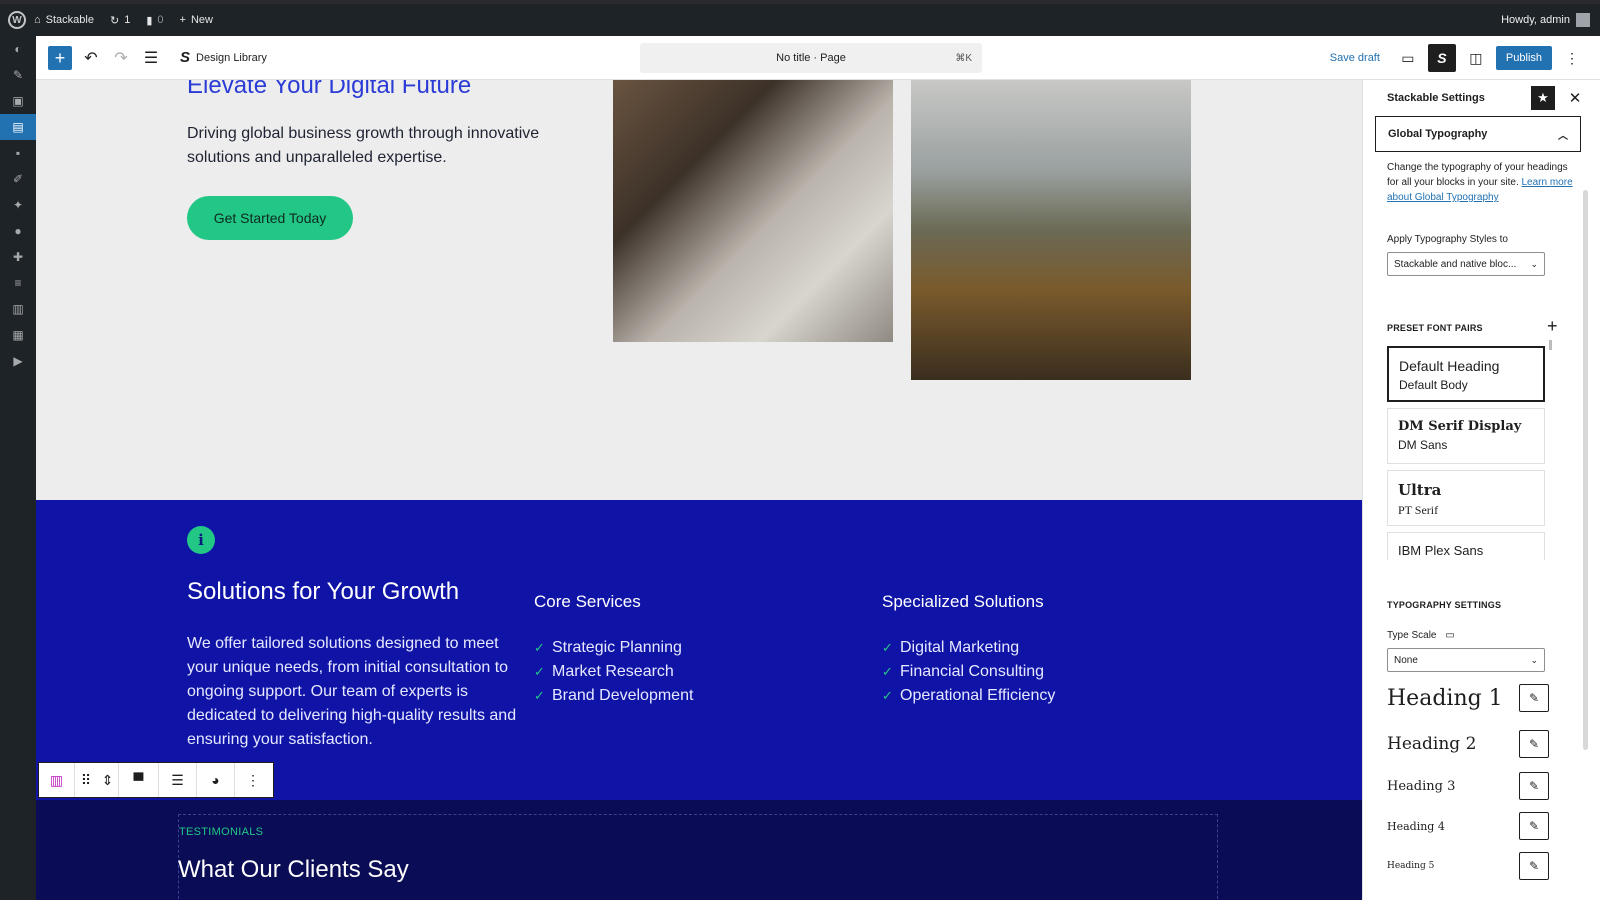 The height and width of the screenshot is (900, 1600). What do you see at coordinates (18, 361) in the screenshot?
I see `play-icon: ▶` at bounding box center [18, 361].